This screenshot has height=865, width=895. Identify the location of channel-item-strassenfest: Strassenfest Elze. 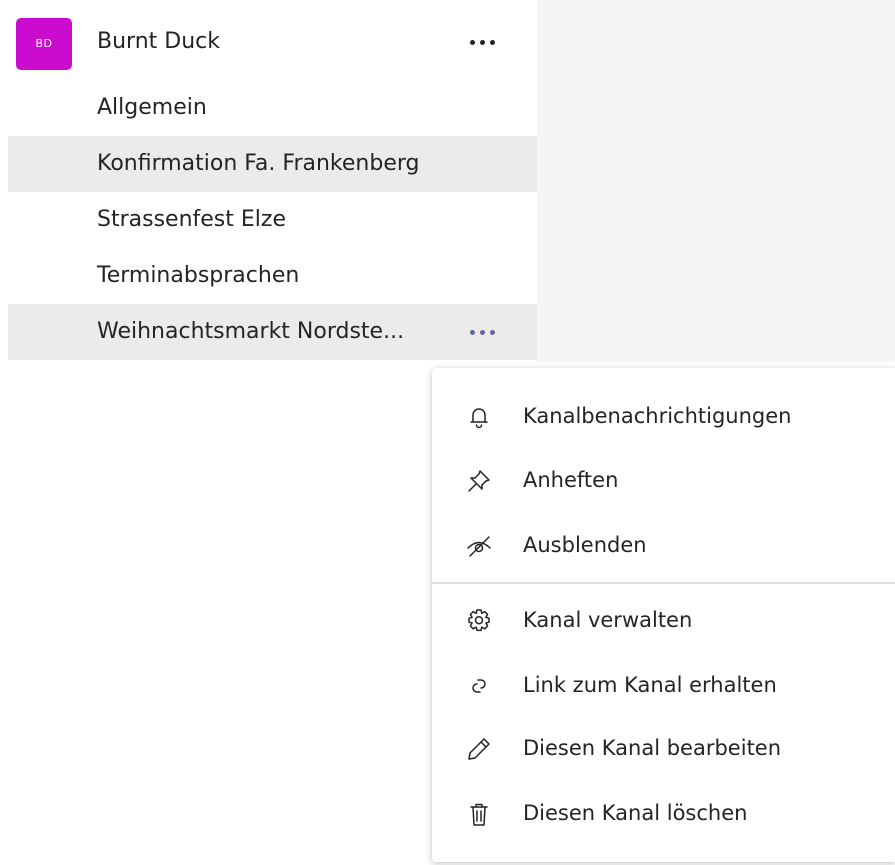
(272, 220).